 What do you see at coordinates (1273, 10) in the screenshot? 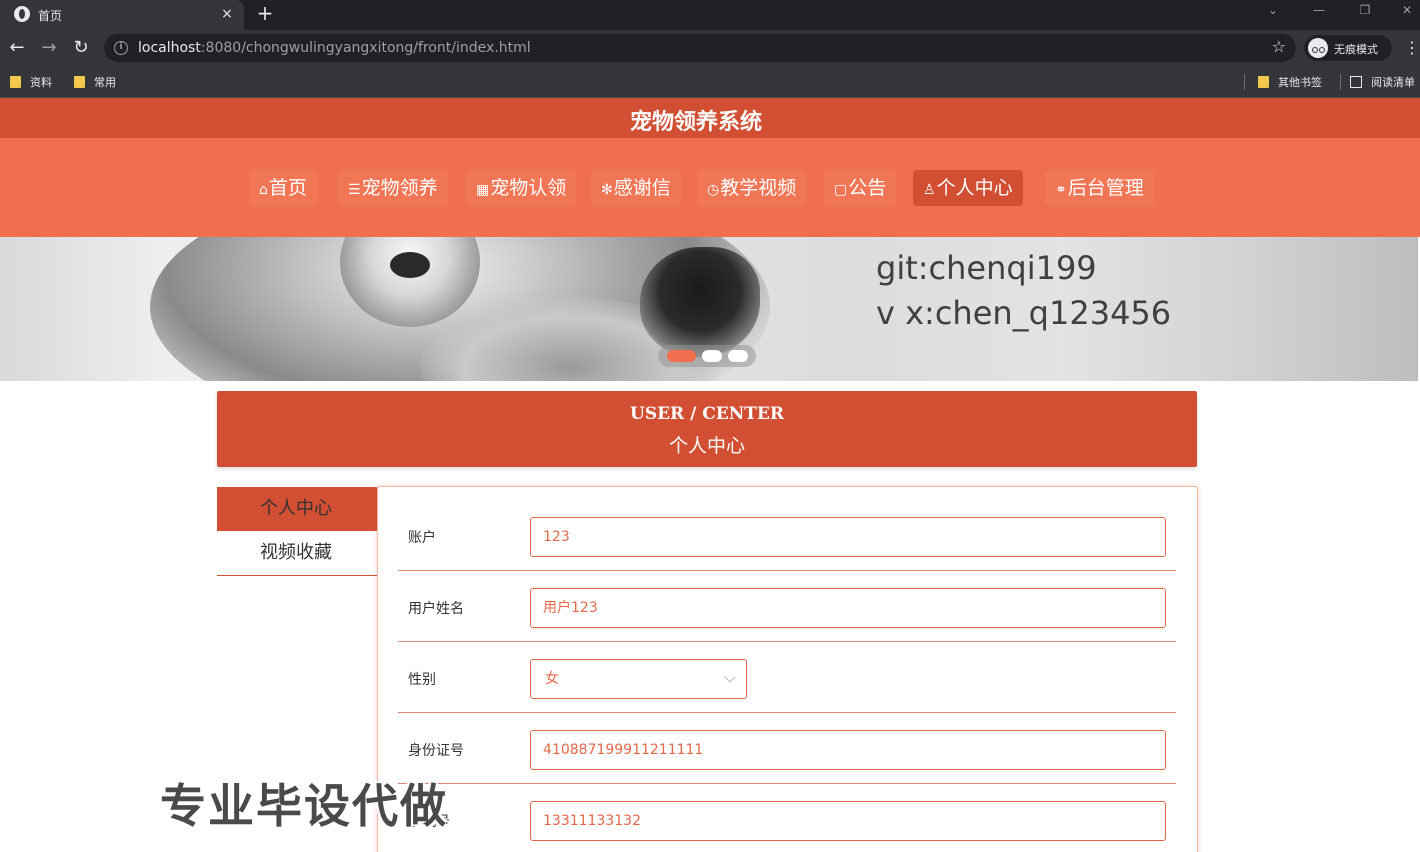
I see `tab-search-icon: ⌄` at bounding box center [1273, 10].